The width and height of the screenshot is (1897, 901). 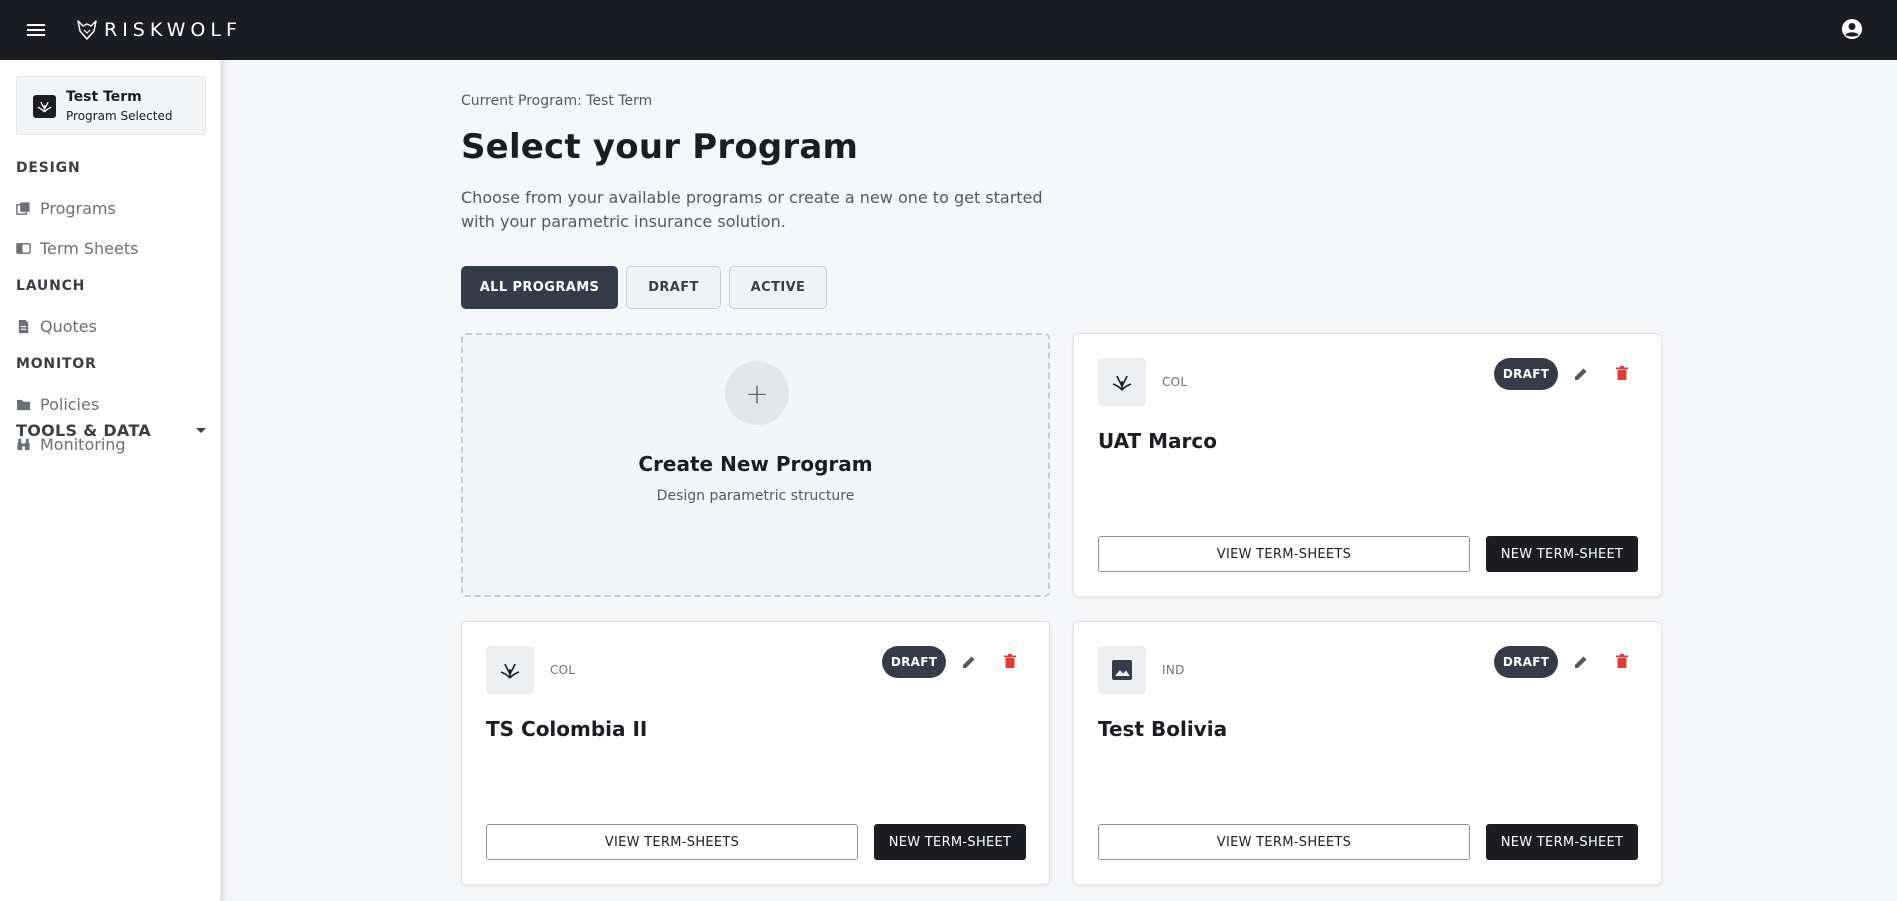 What do you see at coordinates (87, 30) in the screenshot?
I see `wolf-logo-icon` at bounding box center [87, 30].